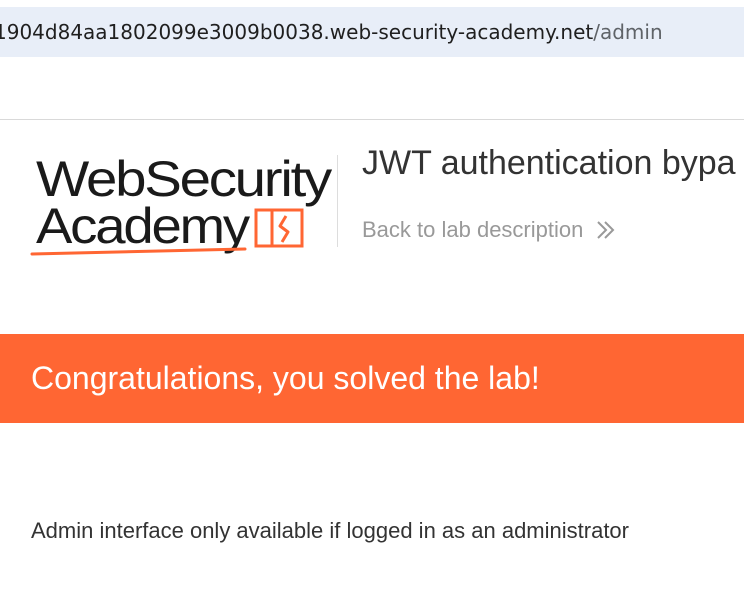 This screenshot has height=599, width=744. I want to click on back-to-lab-description-link: Back to lab description, so click(489, 230).